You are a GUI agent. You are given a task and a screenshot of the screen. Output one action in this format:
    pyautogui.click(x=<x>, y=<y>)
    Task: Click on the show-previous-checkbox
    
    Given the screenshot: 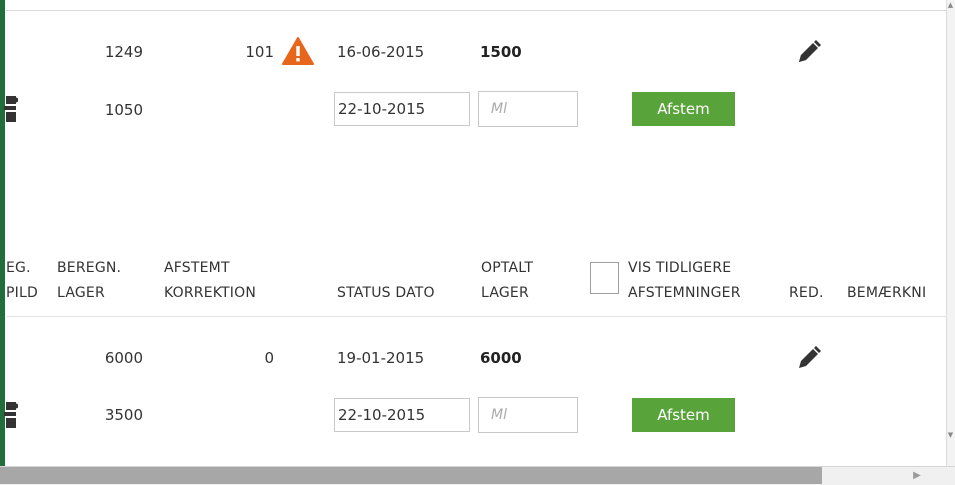 What is the action you would take?
    pyautogui.click(x=604, y=278)
    